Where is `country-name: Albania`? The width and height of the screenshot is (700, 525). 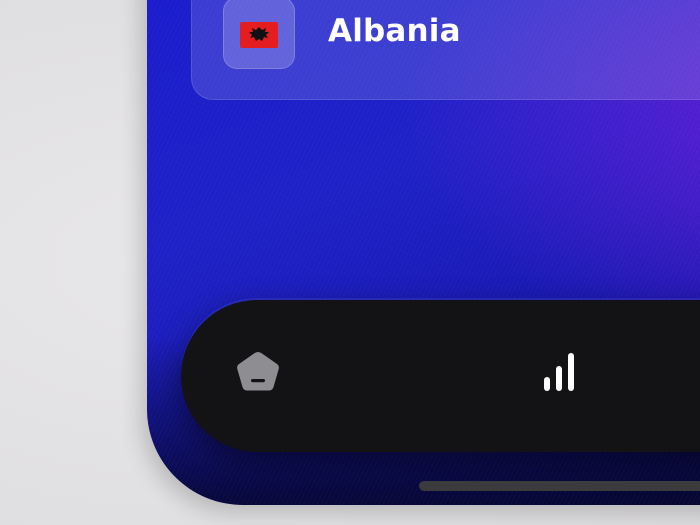
country-name: Albania is located at coordinates (394, 31).